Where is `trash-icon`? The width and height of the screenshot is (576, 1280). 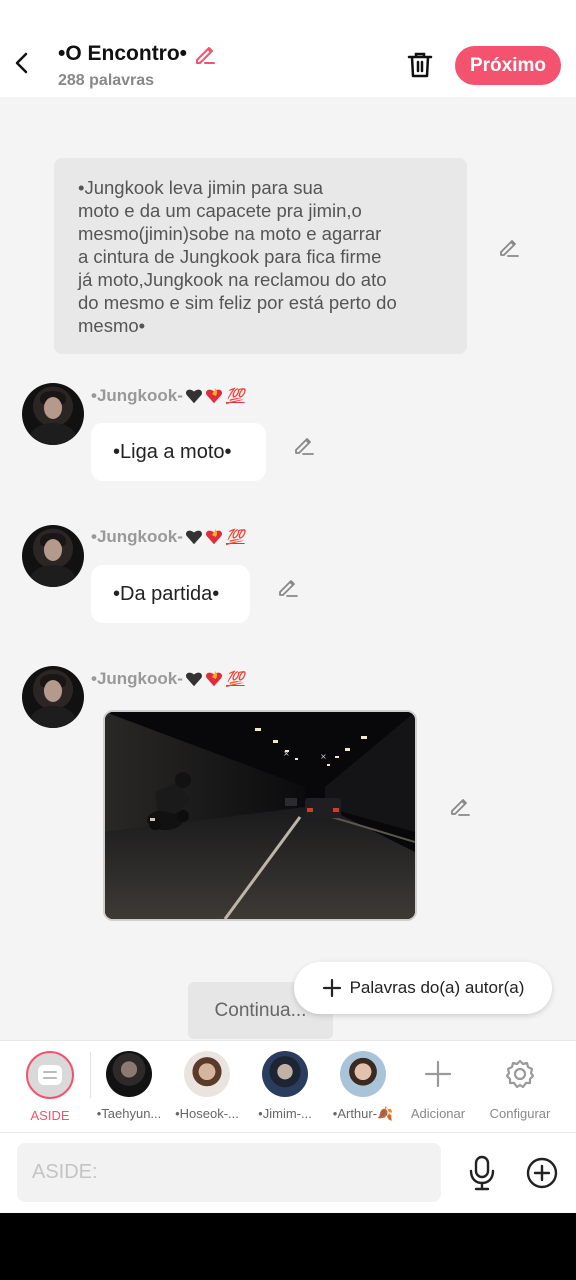
trash-icon is located at coordinates (420, 65).